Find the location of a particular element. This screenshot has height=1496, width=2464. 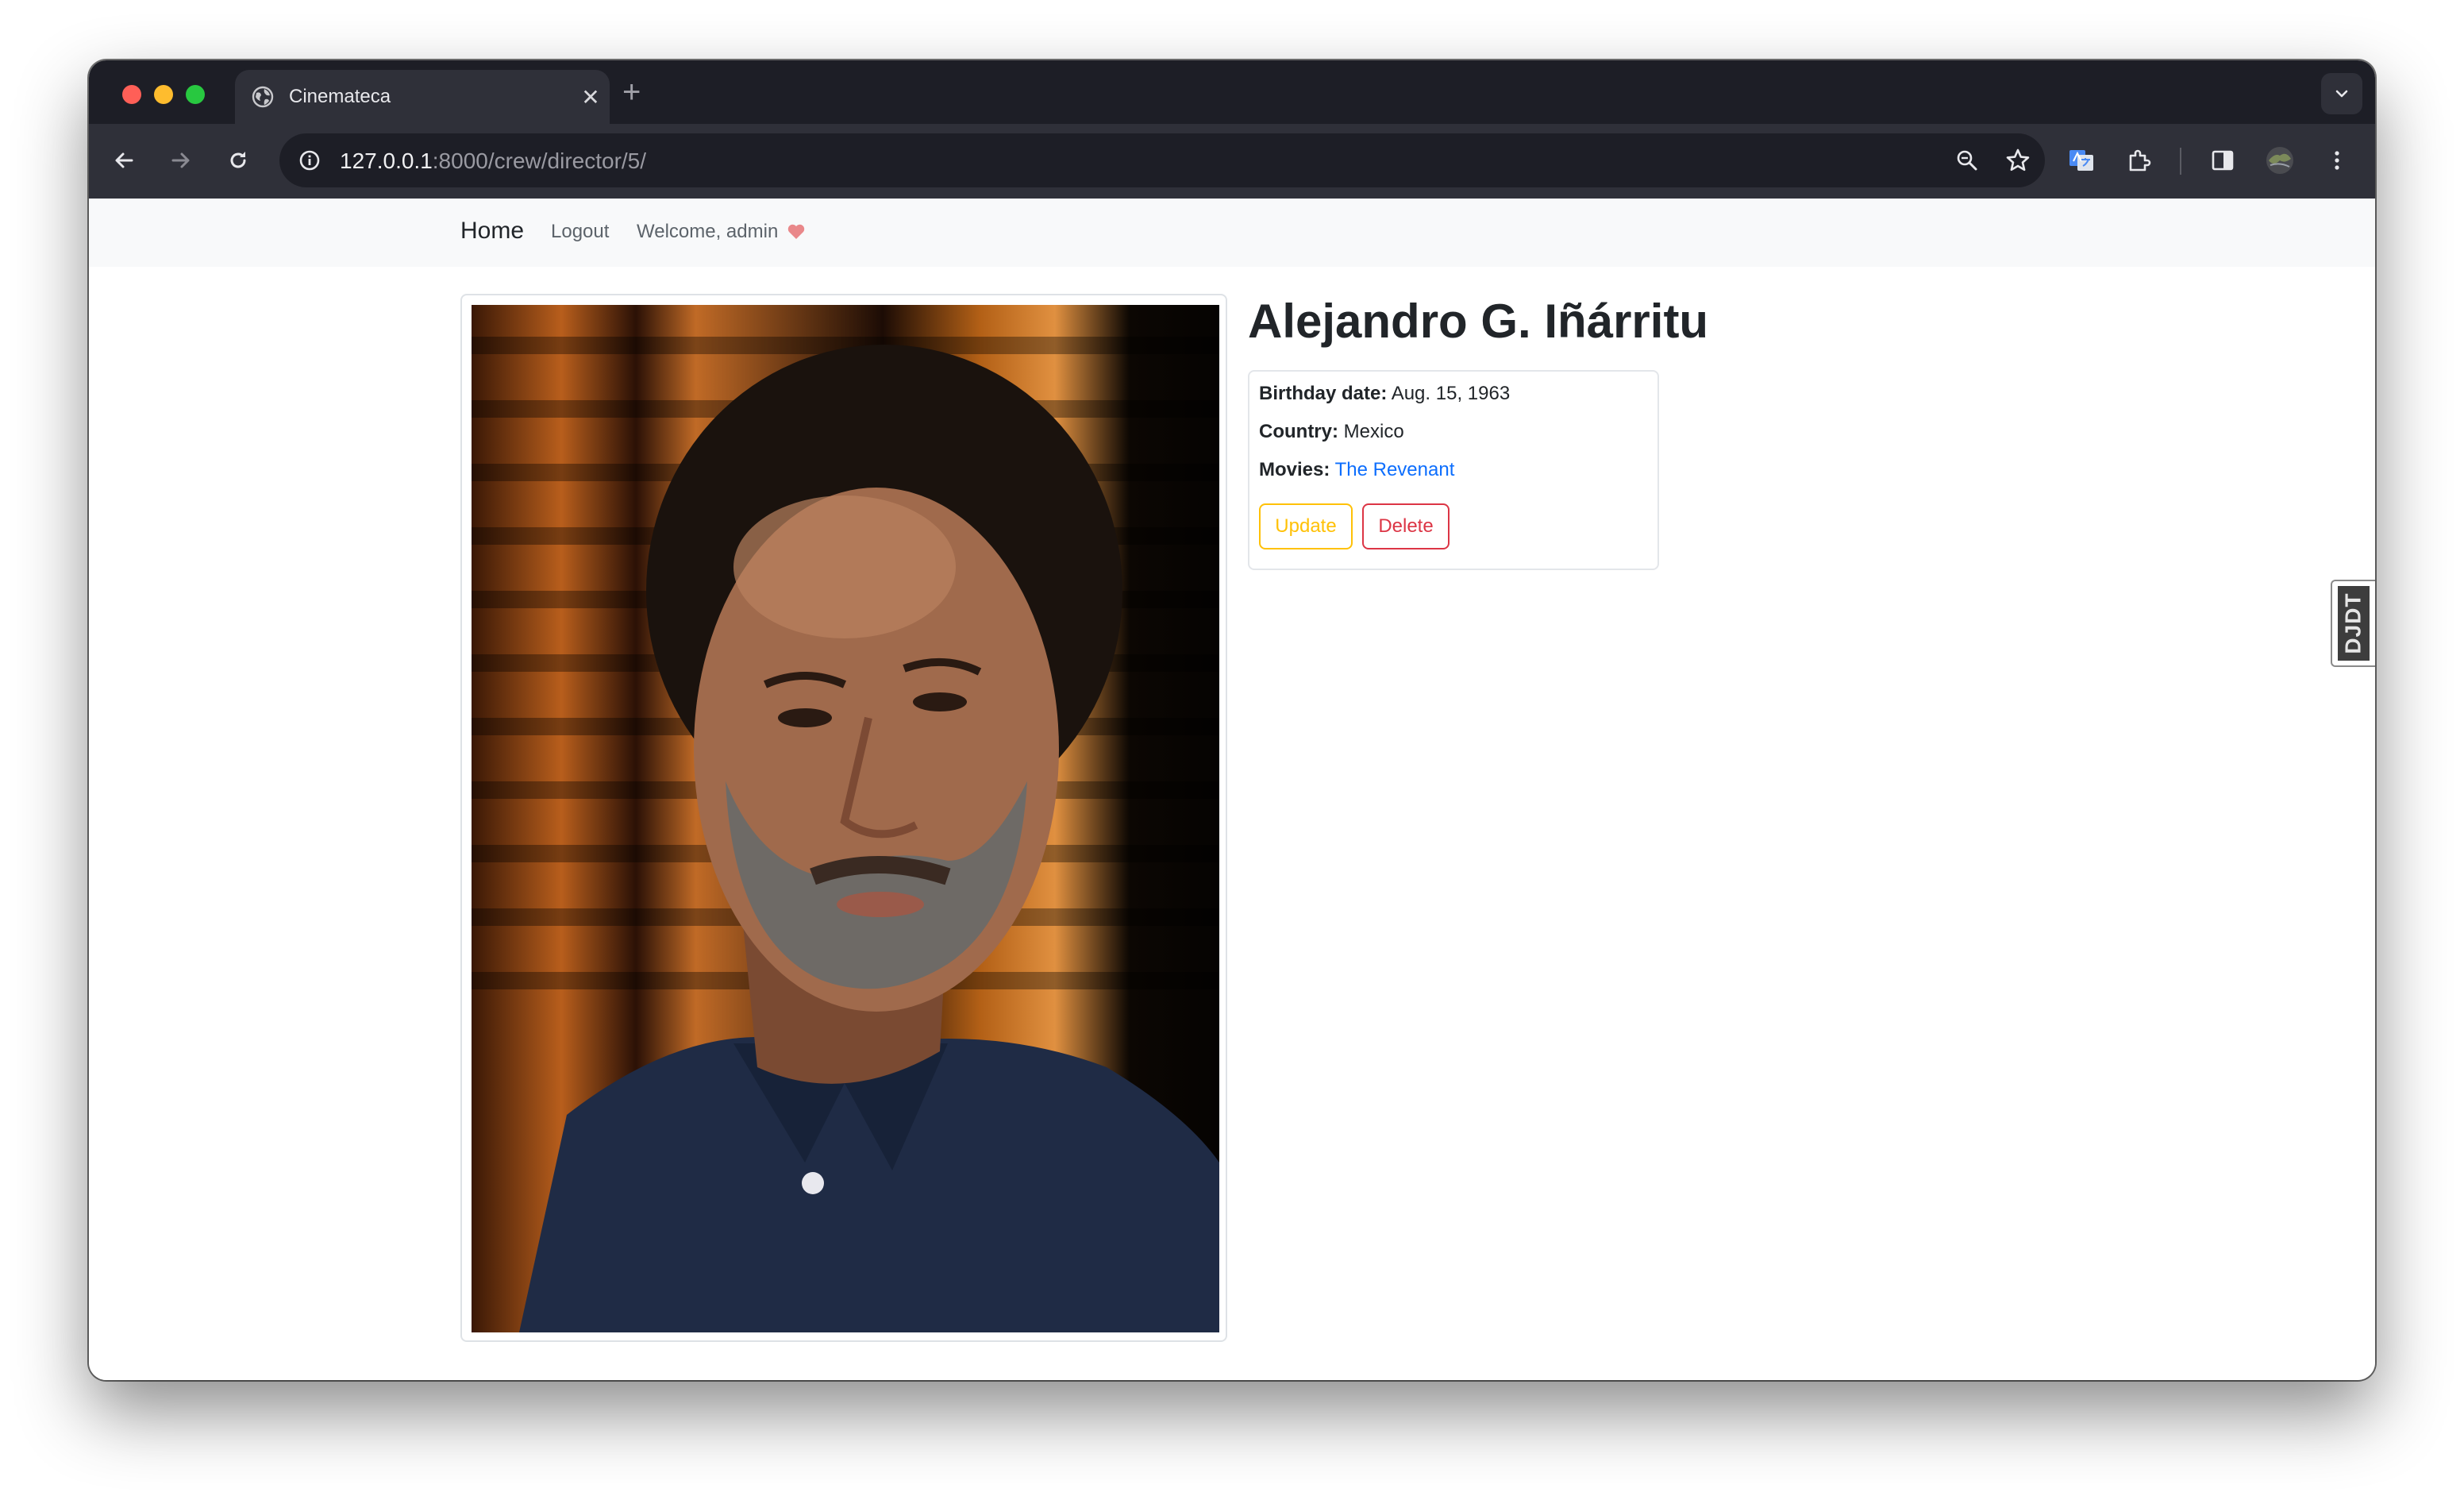

url-host: 127.0.0.1 is located at coordinates (386, 160).